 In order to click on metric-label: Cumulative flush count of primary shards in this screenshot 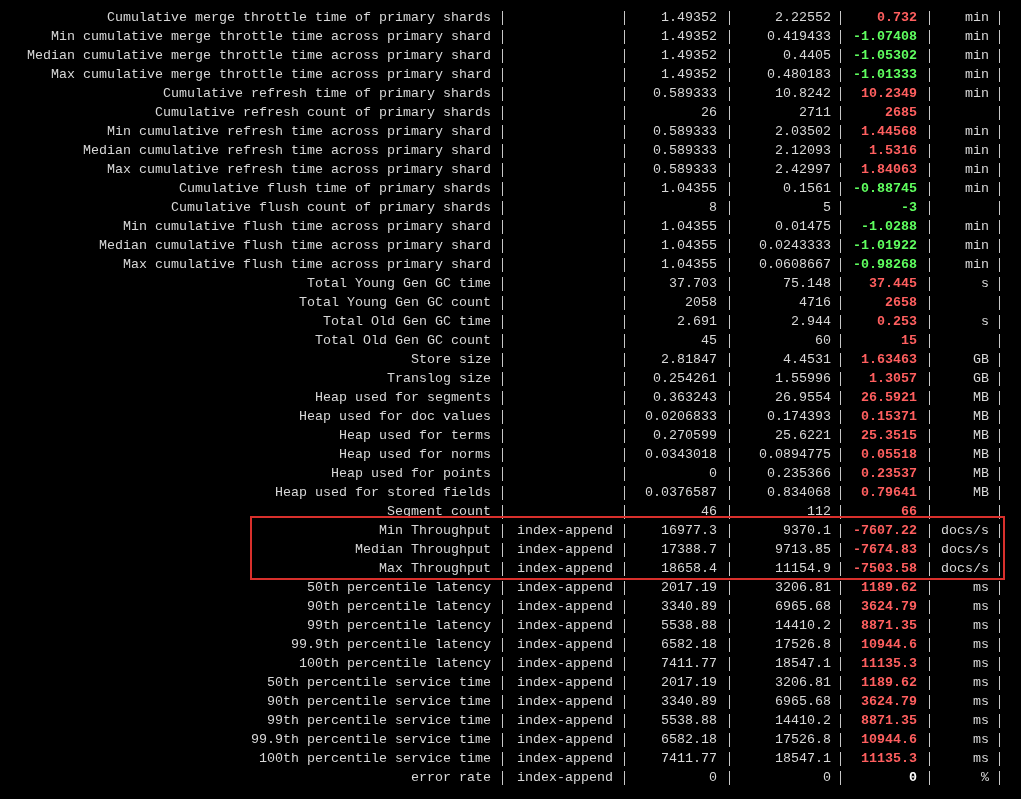, I will do `click(331, 207)`.